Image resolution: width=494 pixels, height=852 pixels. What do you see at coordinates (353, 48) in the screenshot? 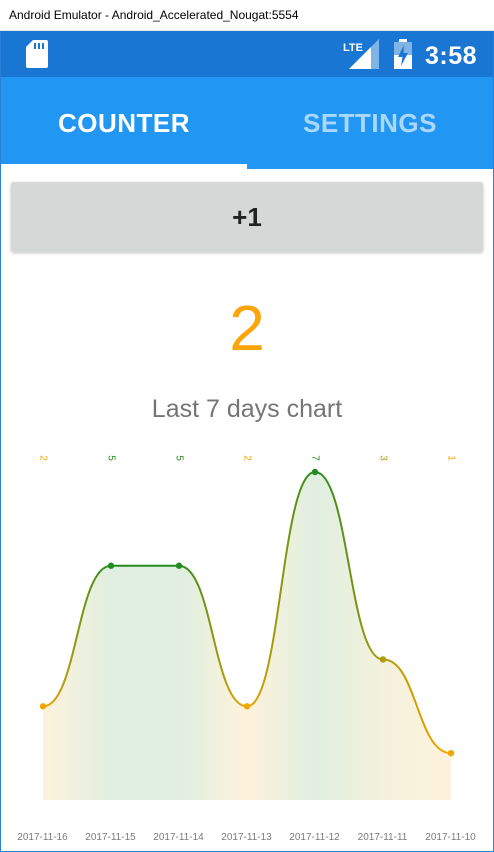
I see `lte-label: LTE` at bounding box center [353, 48].